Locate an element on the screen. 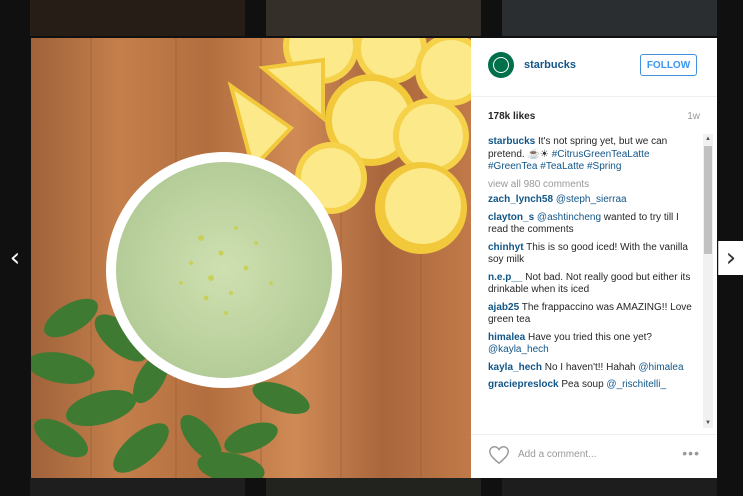  more-options-icon: ••• is located at coordinates (691, 453).